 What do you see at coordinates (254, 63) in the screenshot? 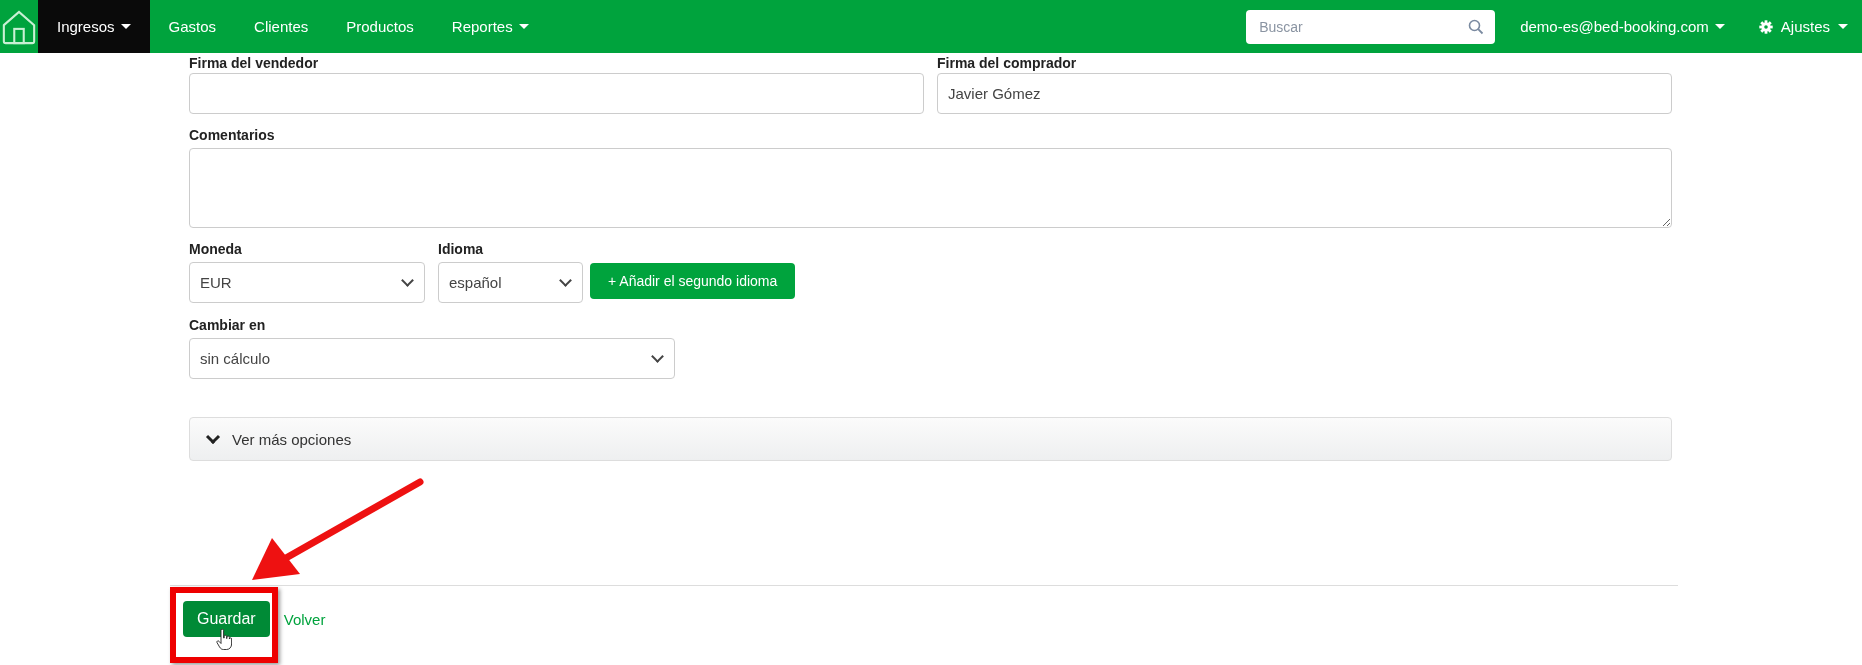
I see `field-label: Firma del vendedor` at bounding box center [254, 63].